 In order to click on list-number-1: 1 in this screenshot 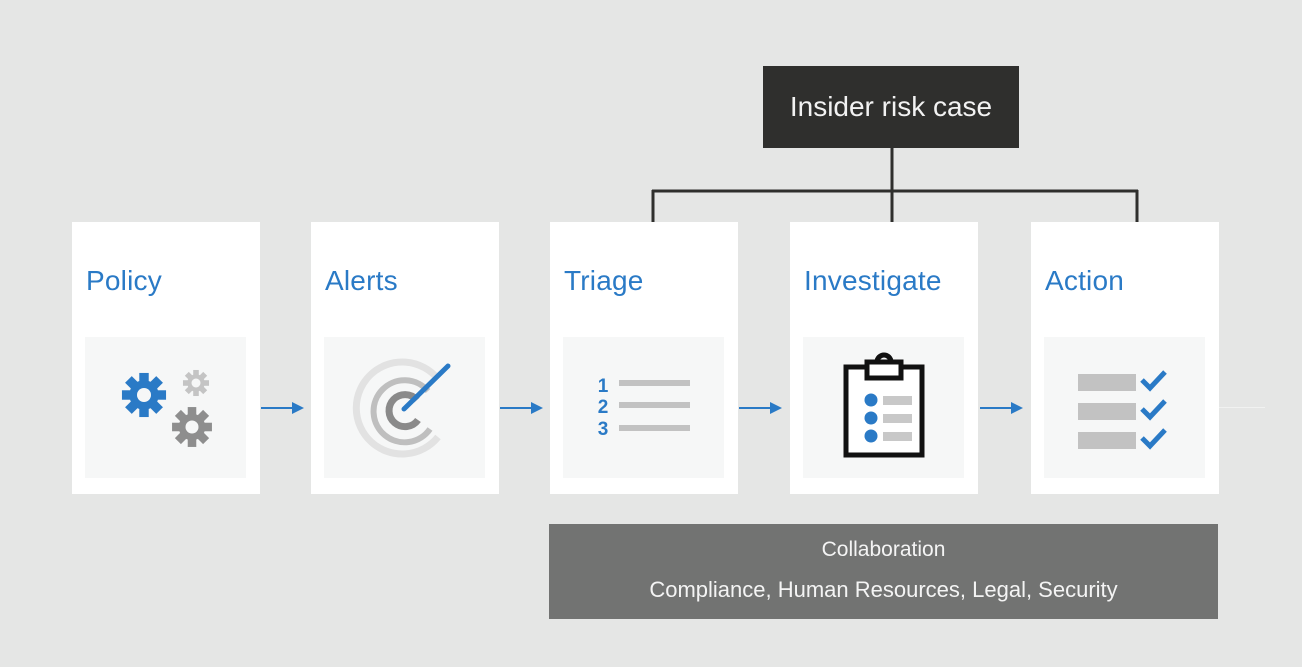, I will do `click(603, 386)`.